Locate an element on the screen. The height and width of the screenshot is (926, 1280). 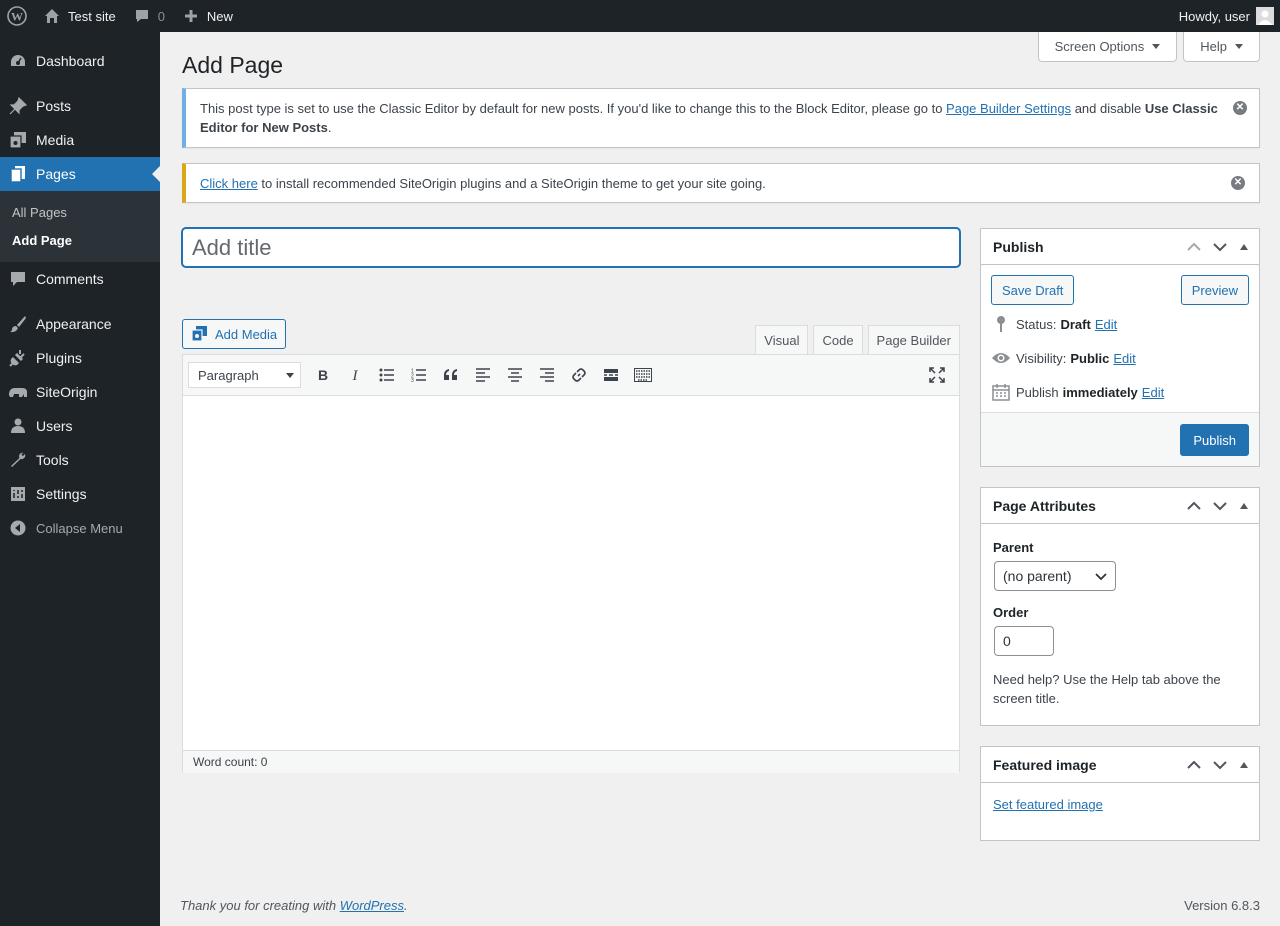
preview-button: Preview is located at coordinates (1214, 290).